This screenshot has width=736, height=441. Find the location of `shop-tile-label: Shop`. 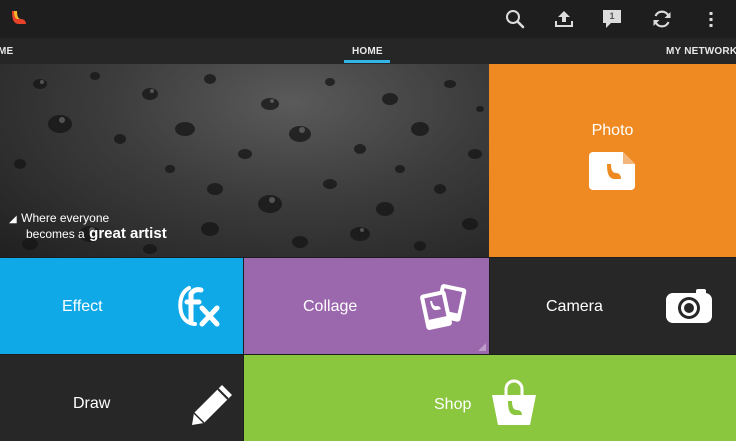

shop-tile-label: Shop is located at coordinates (453, 404).